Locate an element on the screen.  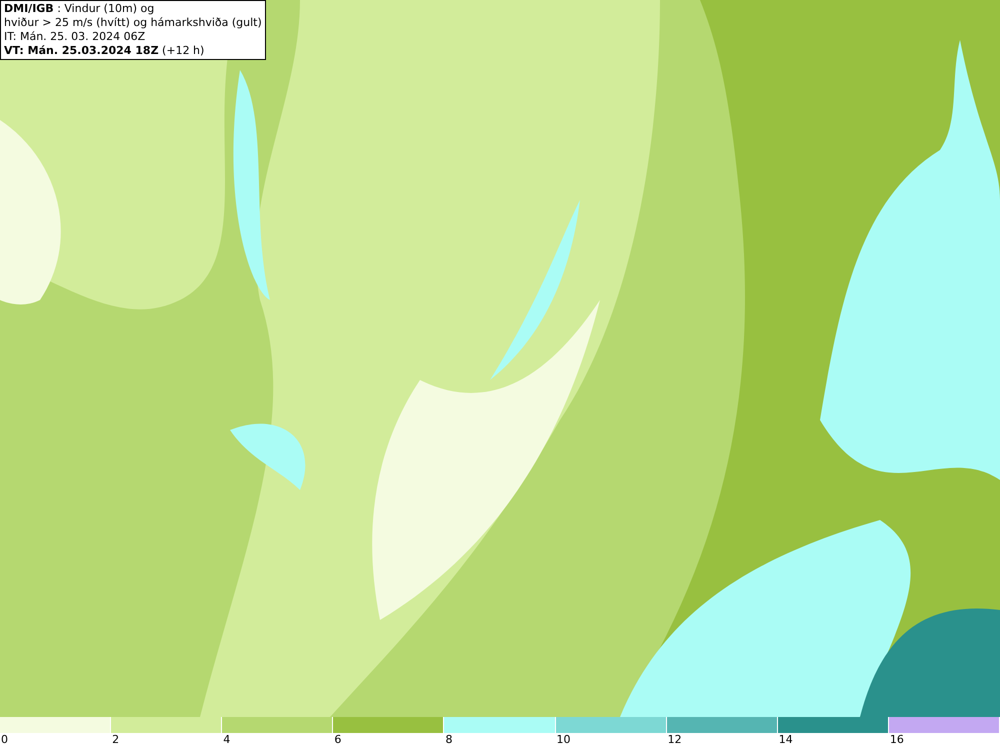
caption-line: hviður > 25 m/s (hvítt) og hámarkshviða (gult) is located at coordinates (133, 23).